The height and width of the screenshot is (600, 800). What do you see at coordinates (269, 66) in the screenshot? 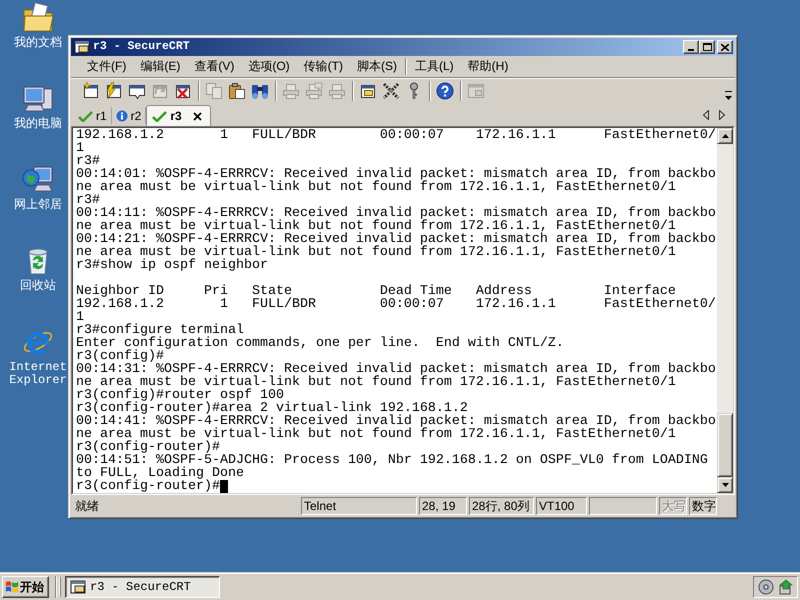
I see `menu-item: 选项(O)` at bounding box center [269, 66].